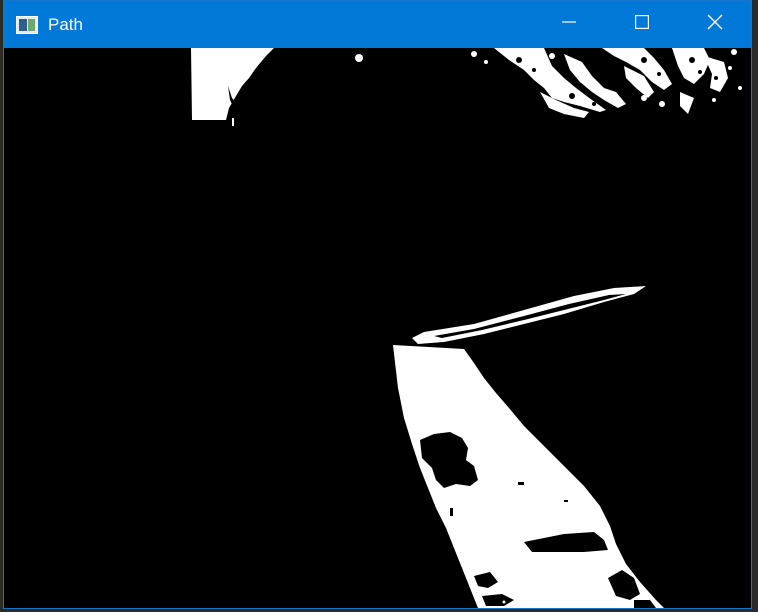  I want to click on title-bar: Path, so click(377, 24).